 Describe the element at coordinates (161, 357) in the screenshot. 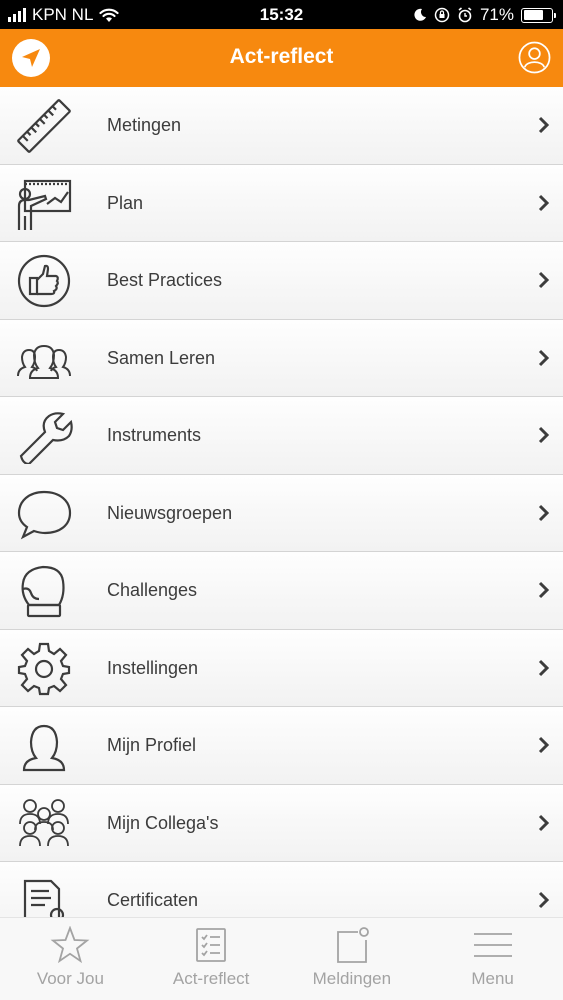

I see `menu-item-label: Samen Leren` at that location.